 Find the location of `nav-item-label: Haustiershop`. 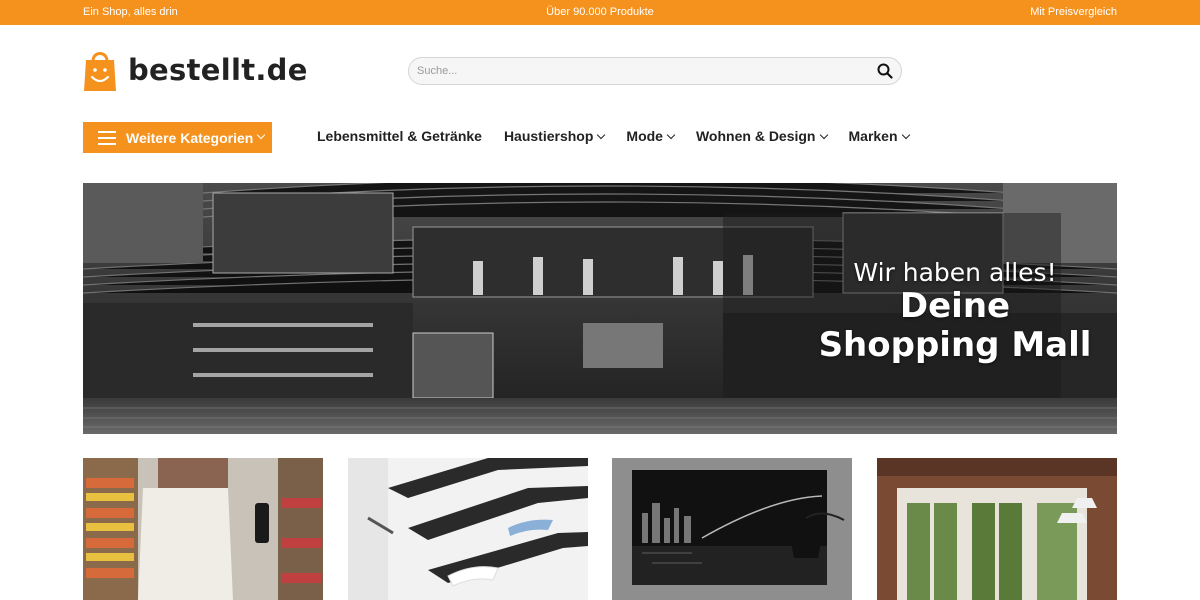

nav-item-label: Haustiershop is located at coordinates (548, 136).